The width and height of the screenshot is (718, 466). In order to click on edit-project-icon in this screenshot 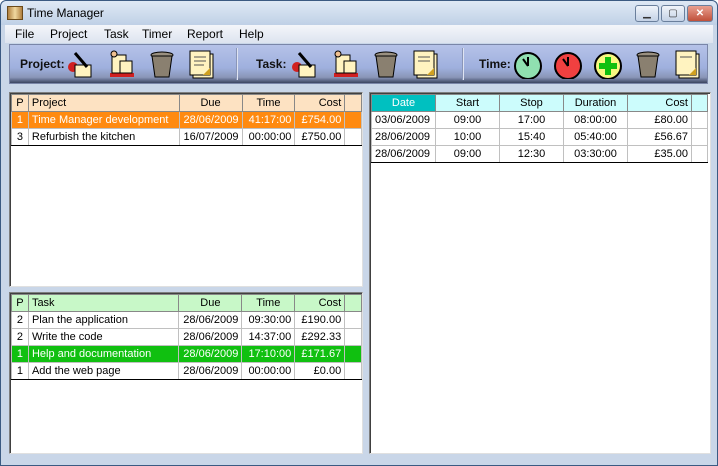, I will do `click(121, 64)`.